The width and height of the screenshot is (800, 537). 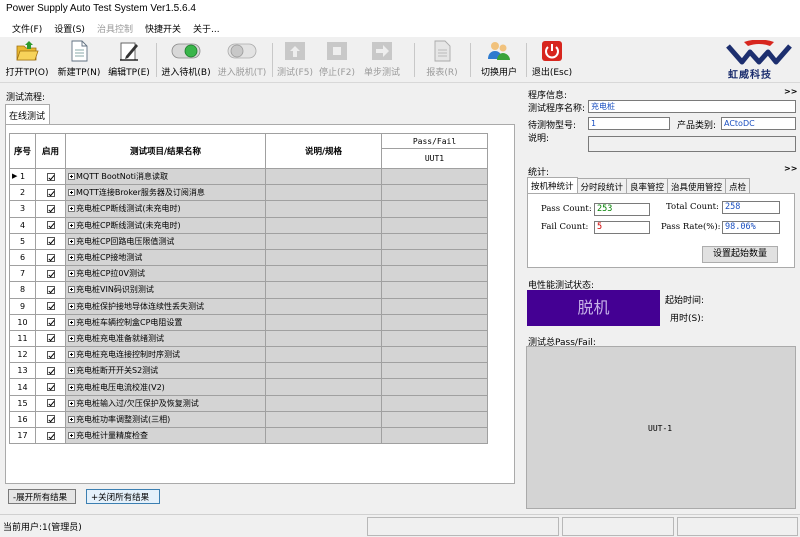 I want to click on menu-settings: 设置(S), so click(x=69, y=28).